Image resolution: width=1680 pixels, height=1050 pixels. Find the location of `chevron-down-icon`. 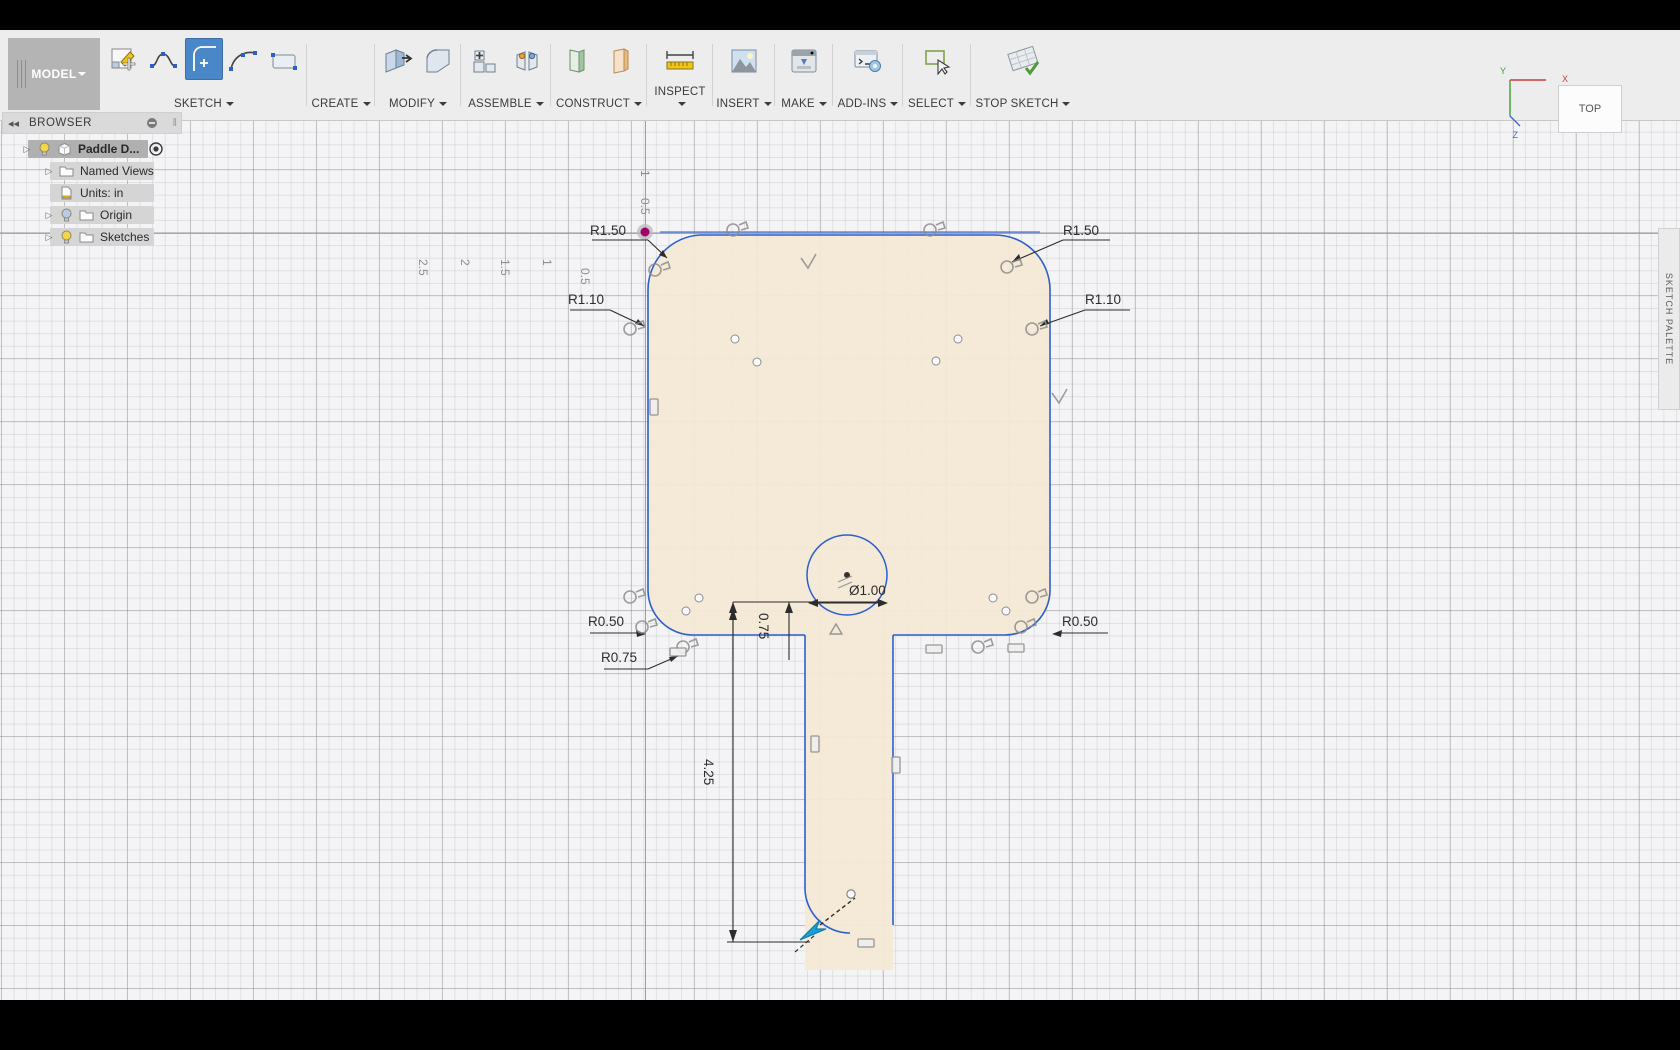

chevron-down-icon is located at coordinates (82, 74).